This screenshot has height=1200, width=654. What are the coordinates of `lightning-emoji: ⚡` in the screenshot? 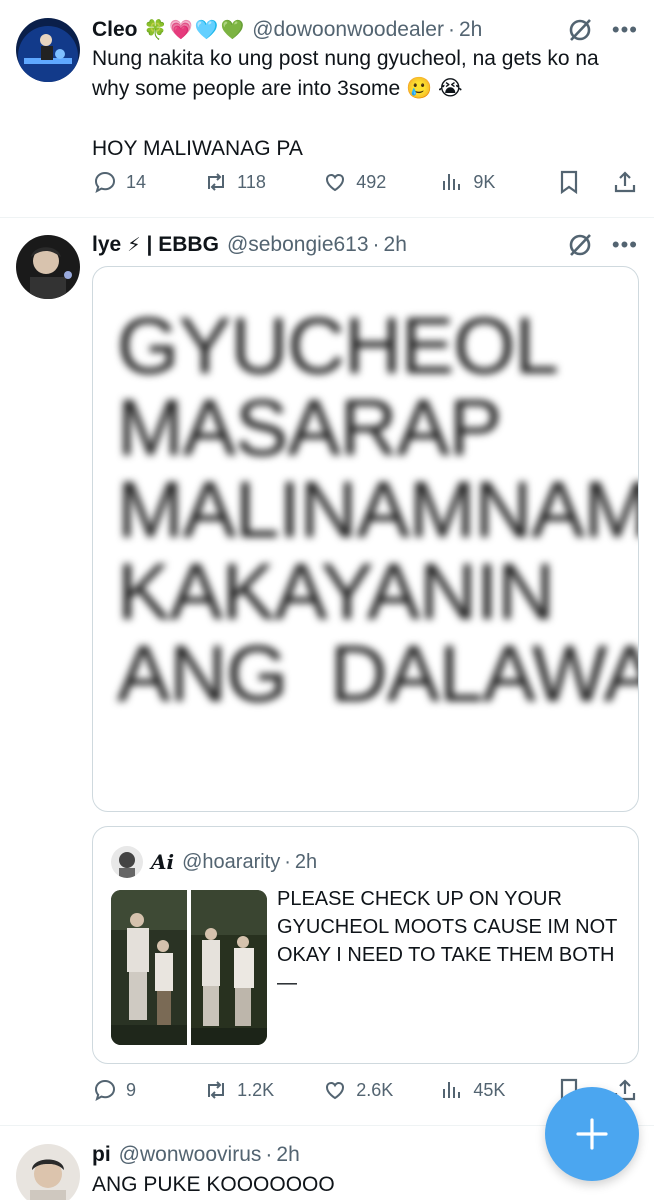 It's located at (134, 245).